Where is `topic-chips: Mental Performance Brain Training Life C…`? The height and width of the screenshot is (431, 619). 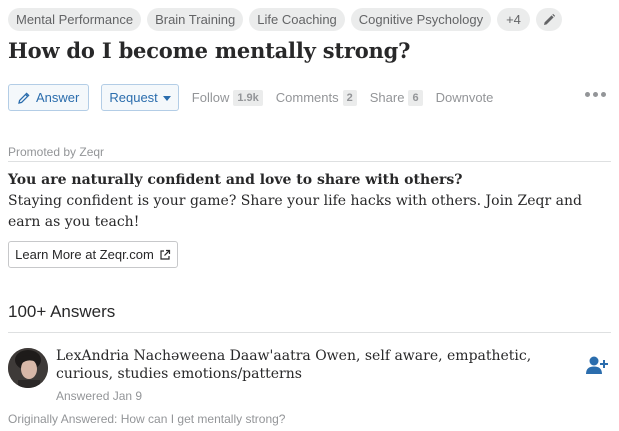
topic-chips: Mental Performance Brain Training Life C… is located at coordinates (285, 19).